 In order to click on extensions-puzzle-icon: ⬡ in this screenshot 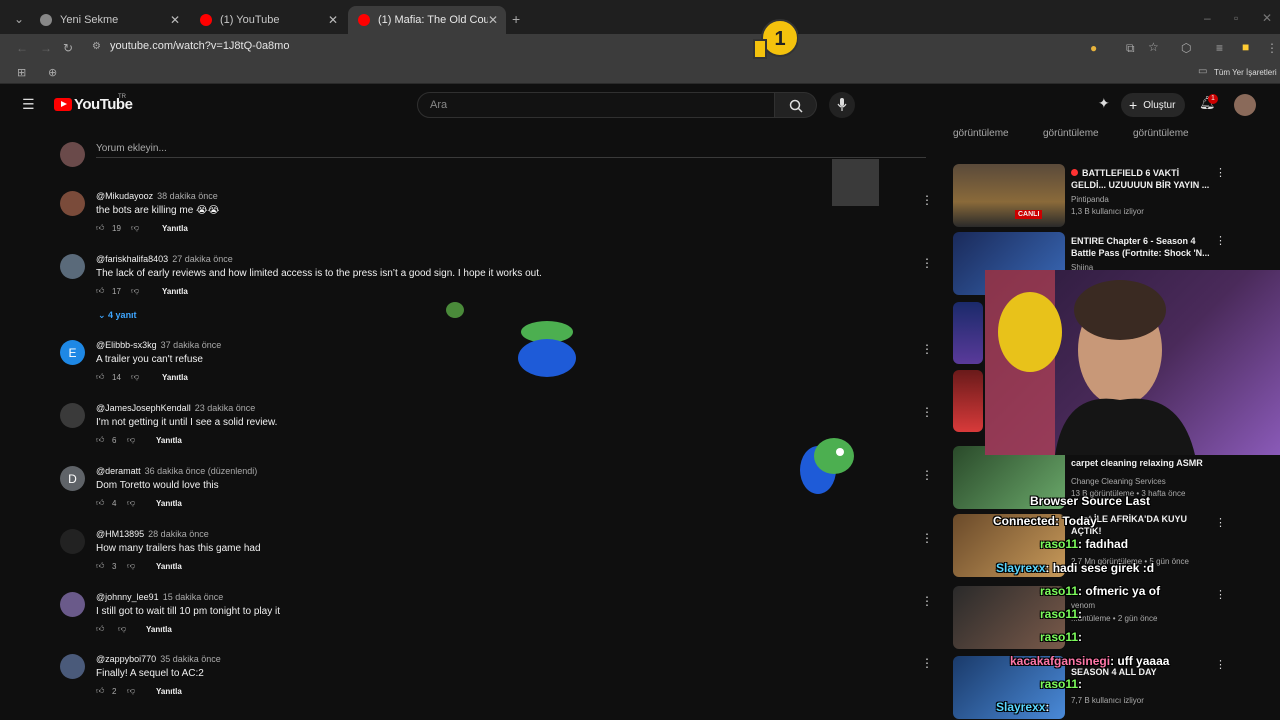, I will do `click(1186, 48)`.